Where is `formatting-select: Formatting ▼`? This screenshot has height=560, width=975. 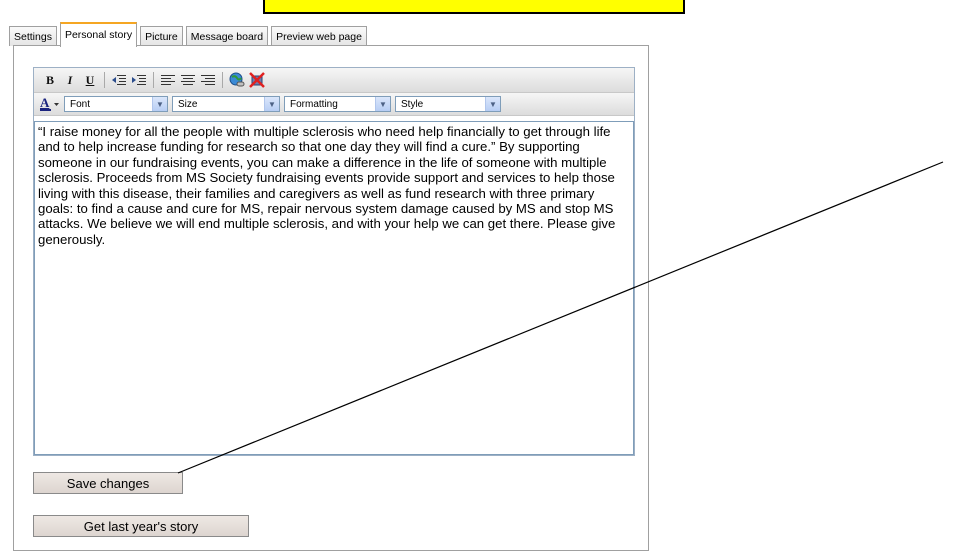
formatting-select: Formatting ▼ is located at coordinates (337, 104).